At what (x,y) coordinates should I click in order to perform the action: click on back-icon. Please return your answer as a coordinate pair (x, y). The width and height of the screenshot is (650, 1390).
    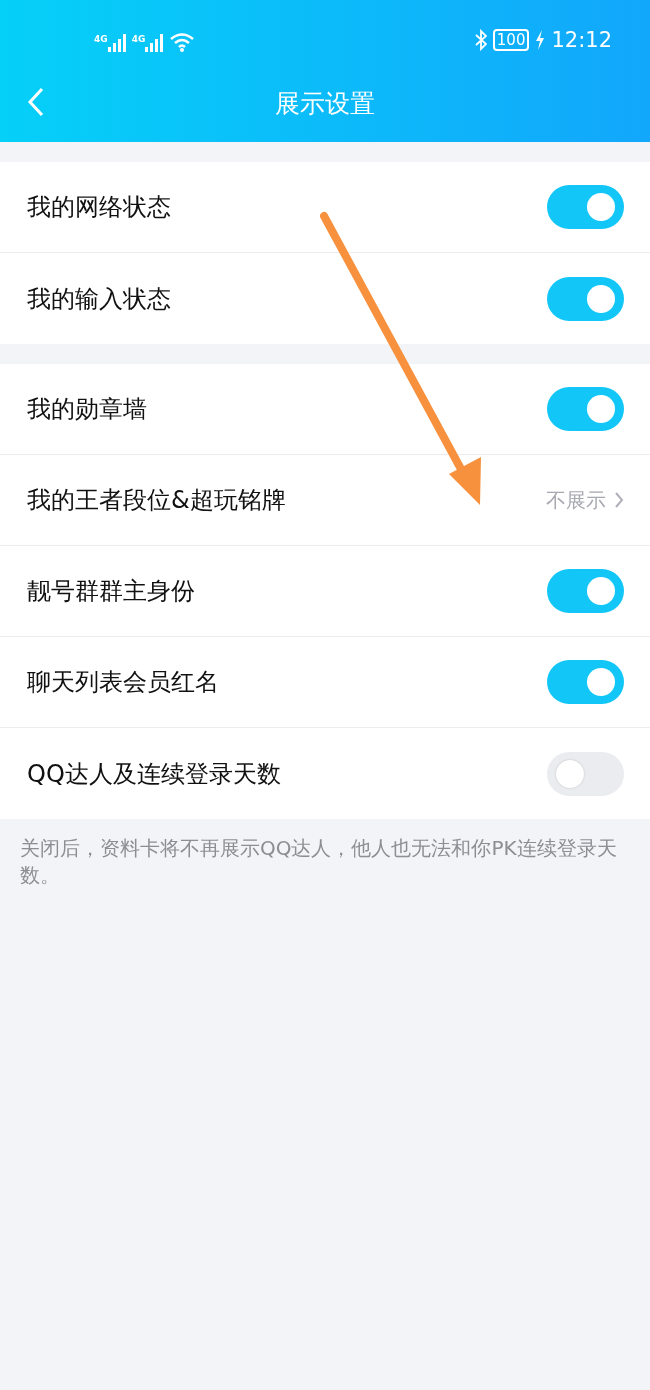
    Looking at the image, I should click on (36, 102).